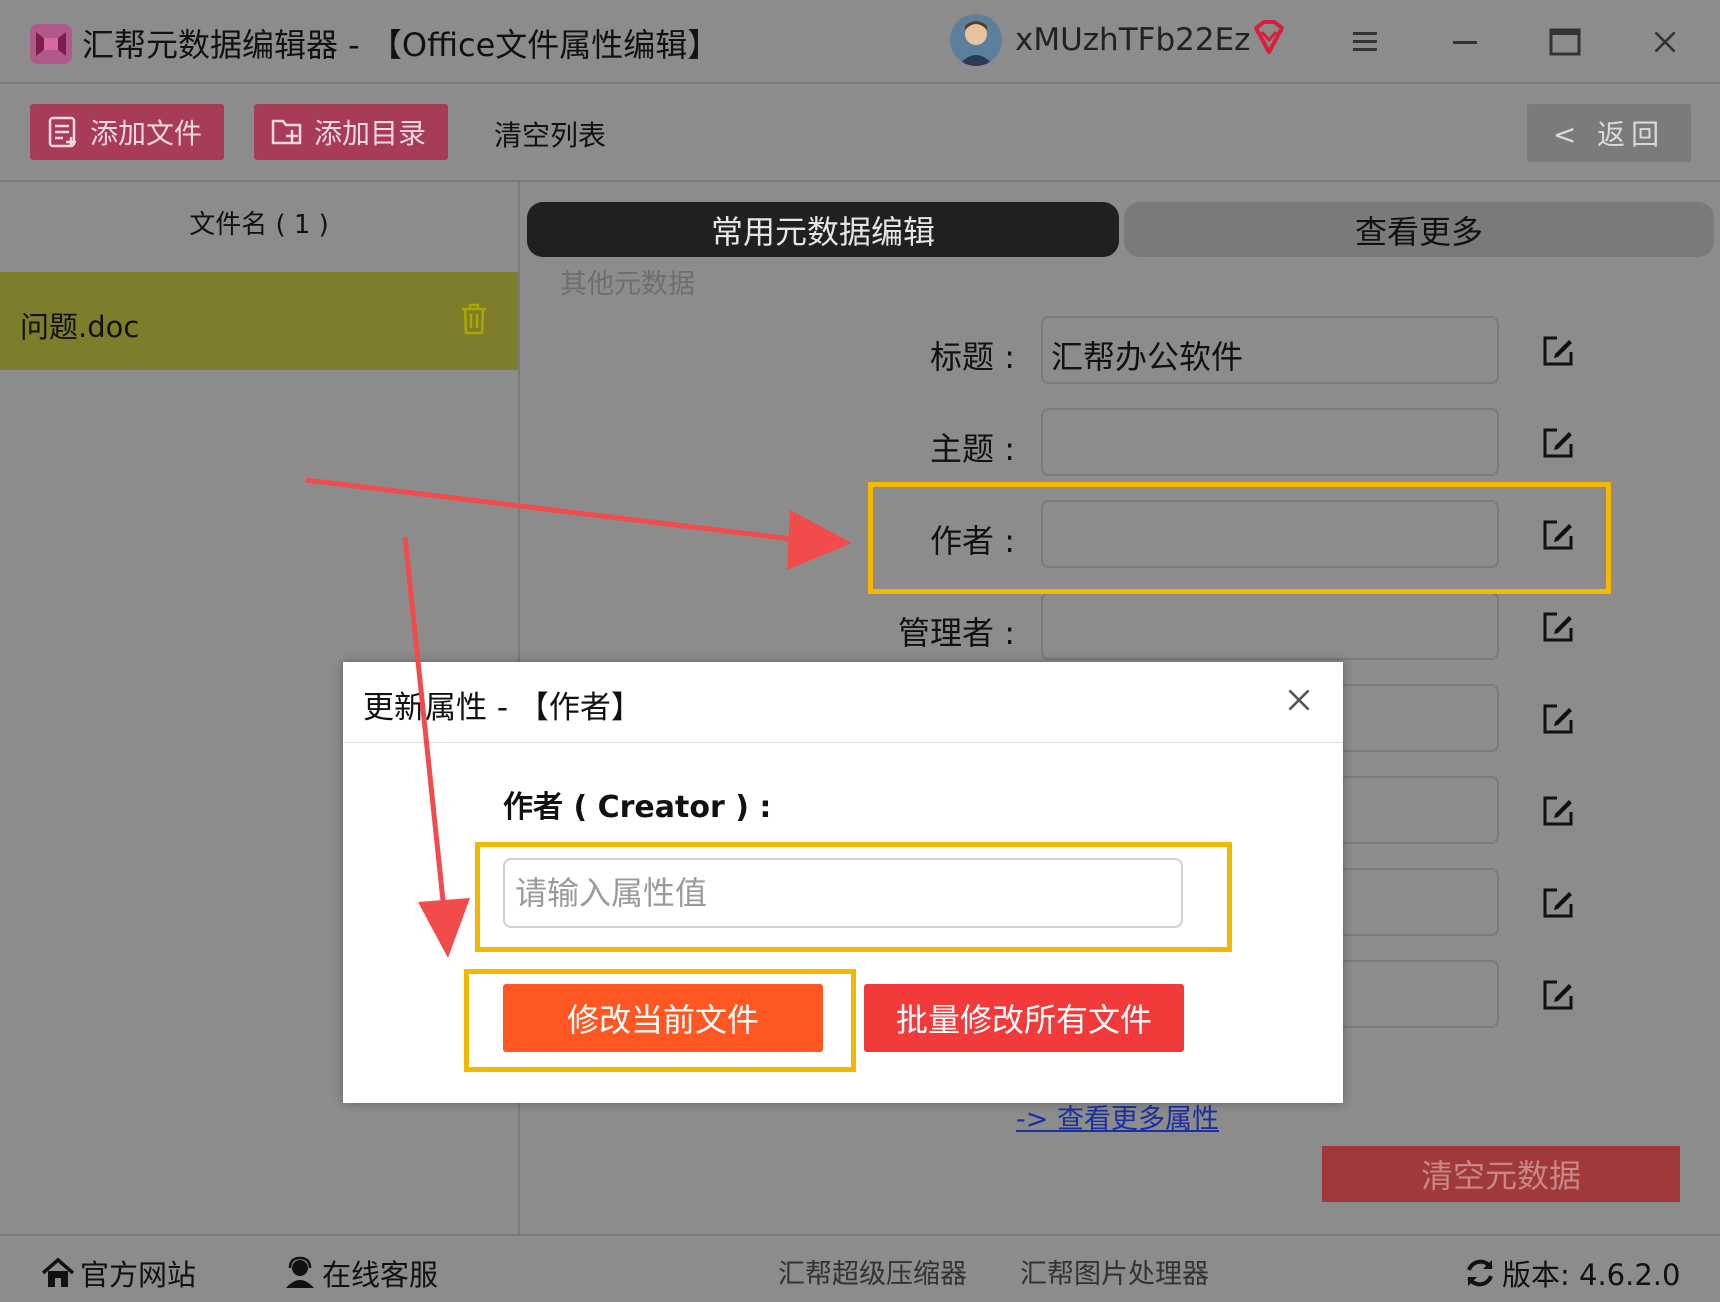  Describe the element at coordinates (1558, 627) in the screenshot. I see `edit-manager-icon` at that location.